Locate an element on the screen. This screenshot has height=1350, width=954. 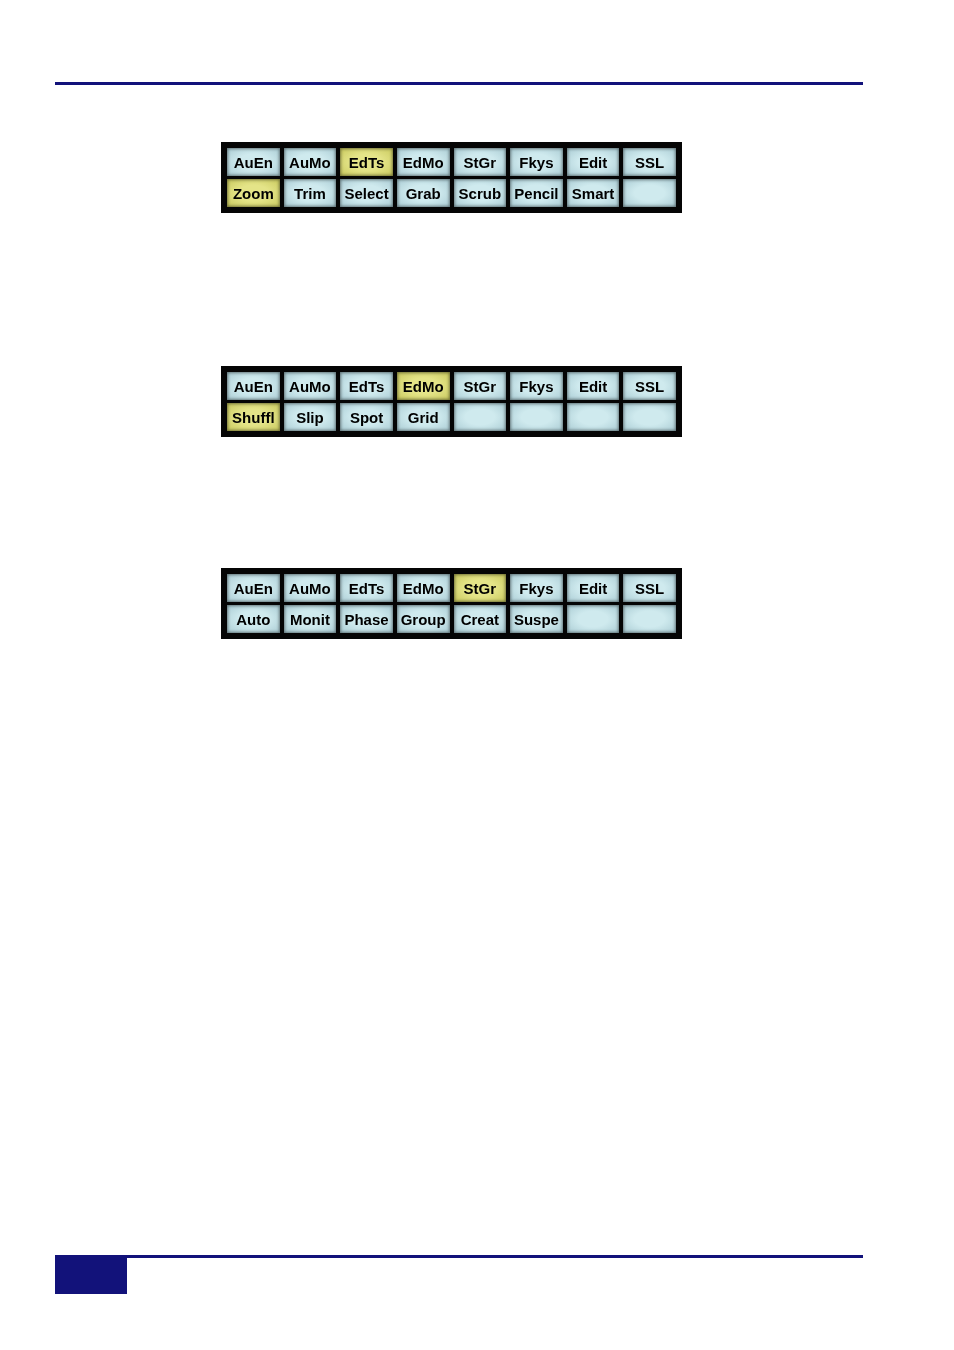
function-button: Spot is located at coordinates (366, 417).